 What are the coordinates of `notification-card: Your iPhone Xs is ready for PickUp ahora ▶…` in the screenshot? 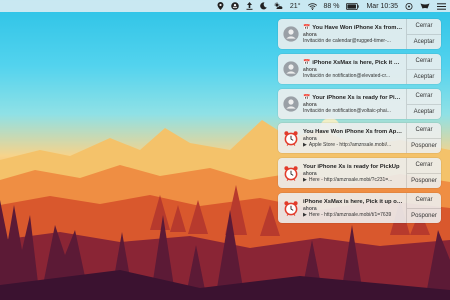 It's located at (359, 173).